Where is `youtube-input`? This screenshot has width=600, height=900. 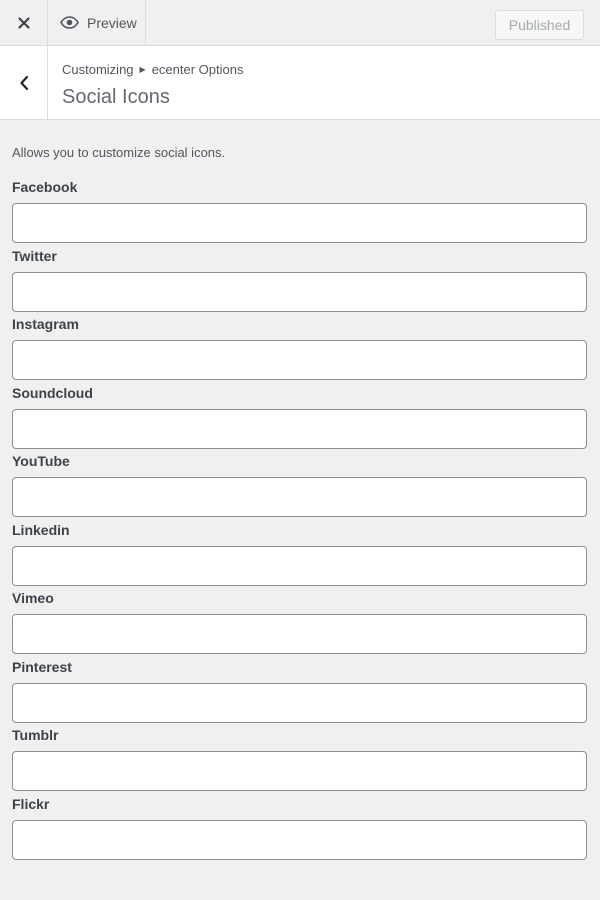 youtube-input is located at coordinates (299, 497).